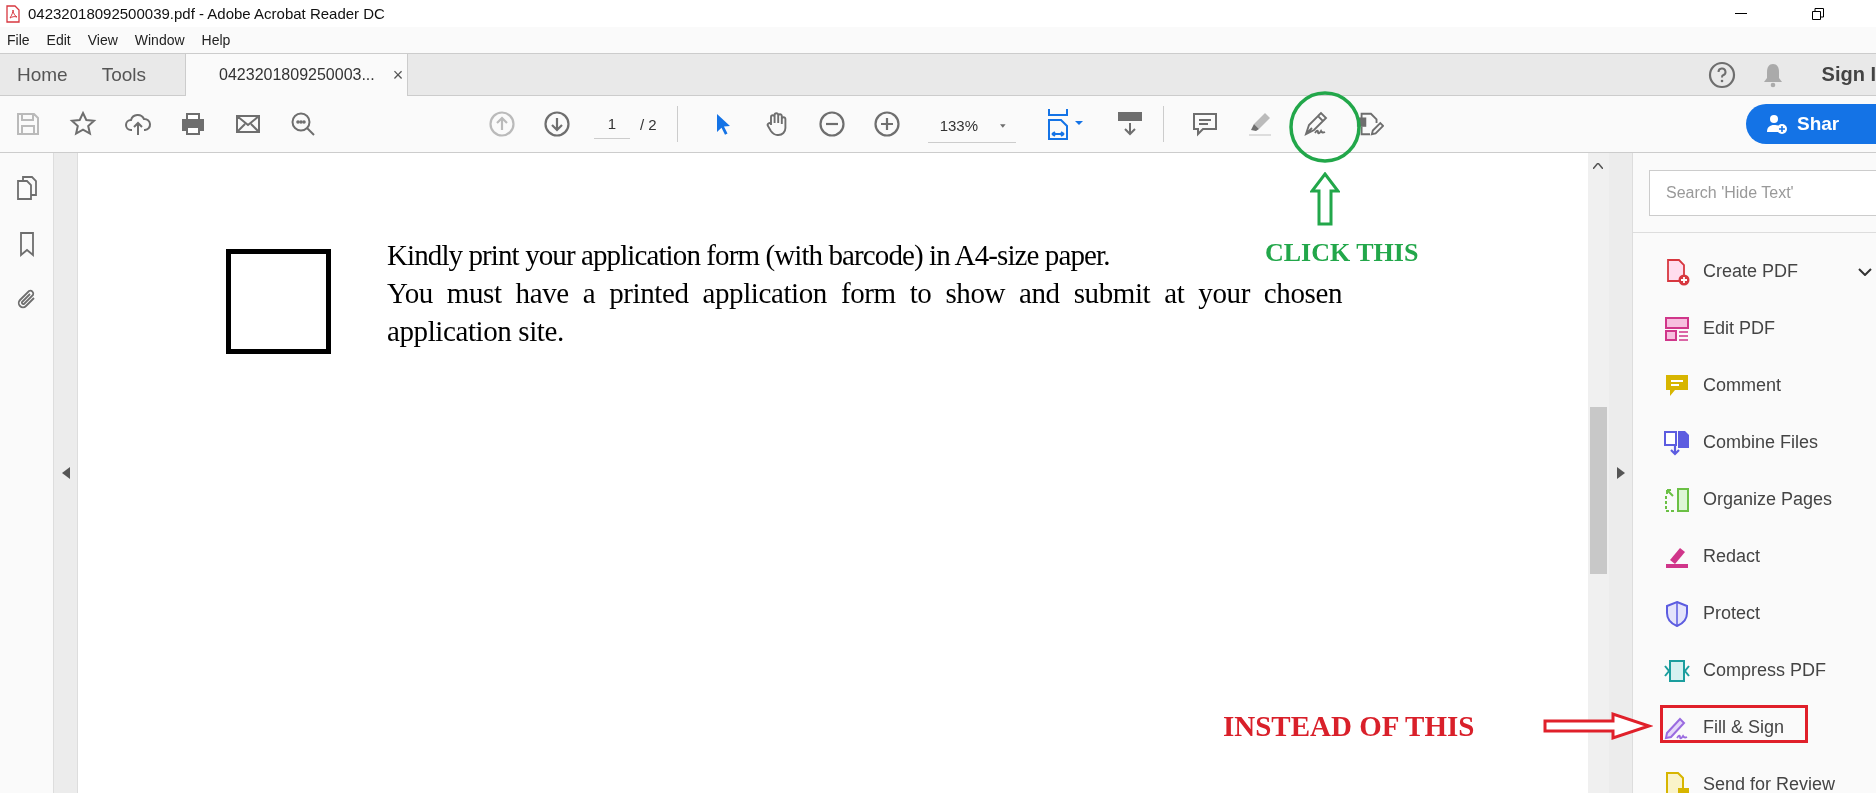  Describe the element at coordinates (297, 75) in the screenshot. I see `tab: 0423201809250003... ×` at that location.